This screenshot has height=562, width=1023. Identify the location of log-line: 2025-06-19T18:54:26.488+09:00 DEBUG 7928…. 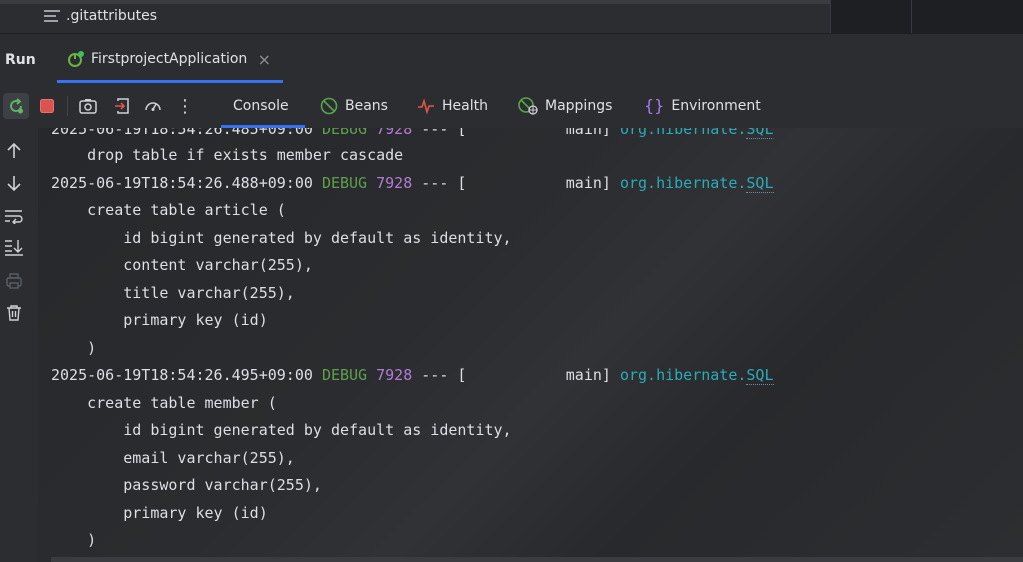
(412, 183).